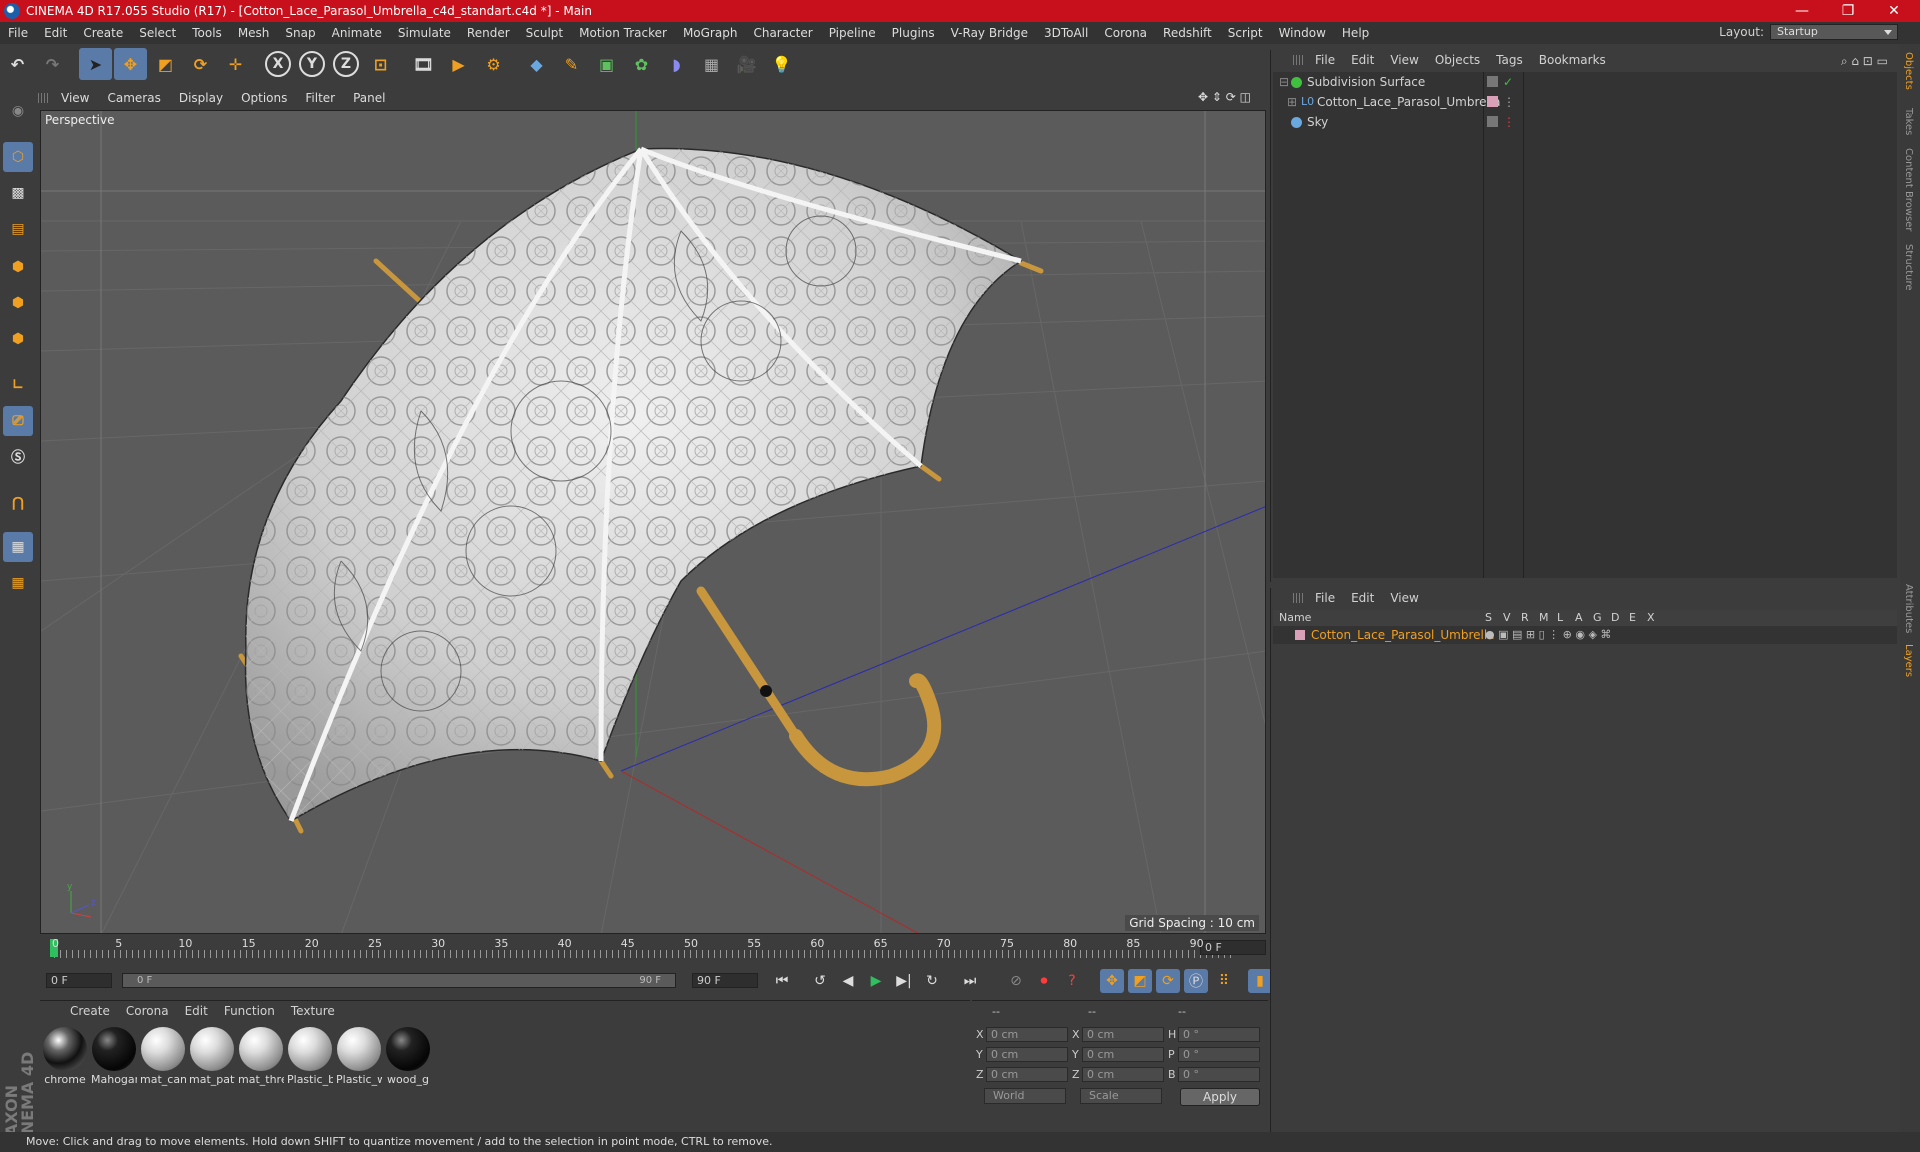 The image size is (1920, 1152). What do you see at coordinates (820, 981) in the screenshot?
I see `previous-keyframe-icon: ↺` at bounding box center [820, 981].